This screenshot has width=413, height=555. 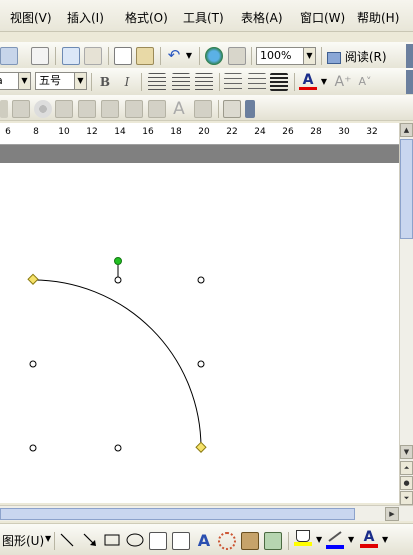 I want to click on horizontal-ruler: 6 8 10 12 14 16 18 20 22 24 26 28 30 32, so click(x=206, y=134).